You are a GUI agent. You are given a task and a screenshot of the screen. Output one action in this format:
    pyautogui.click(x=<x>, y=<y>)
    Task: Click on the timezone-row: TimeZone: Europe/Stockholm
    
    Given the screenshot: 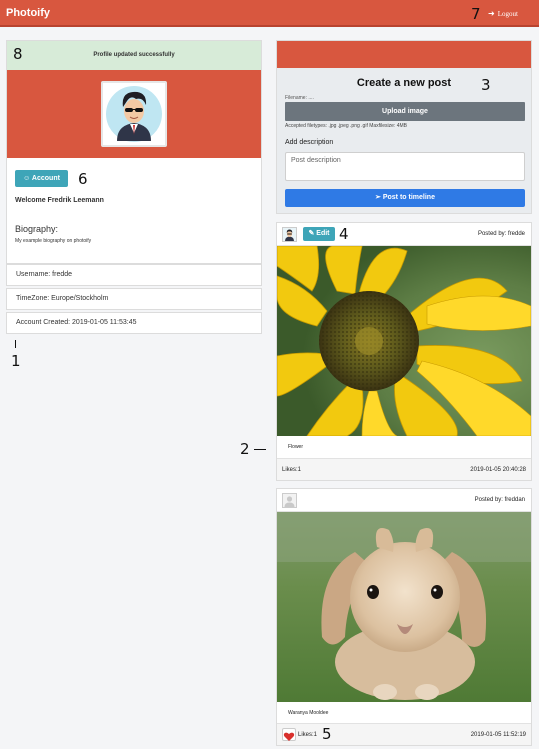 What is the action you would take?
    pyautogui.click(x=134, y=299)
    